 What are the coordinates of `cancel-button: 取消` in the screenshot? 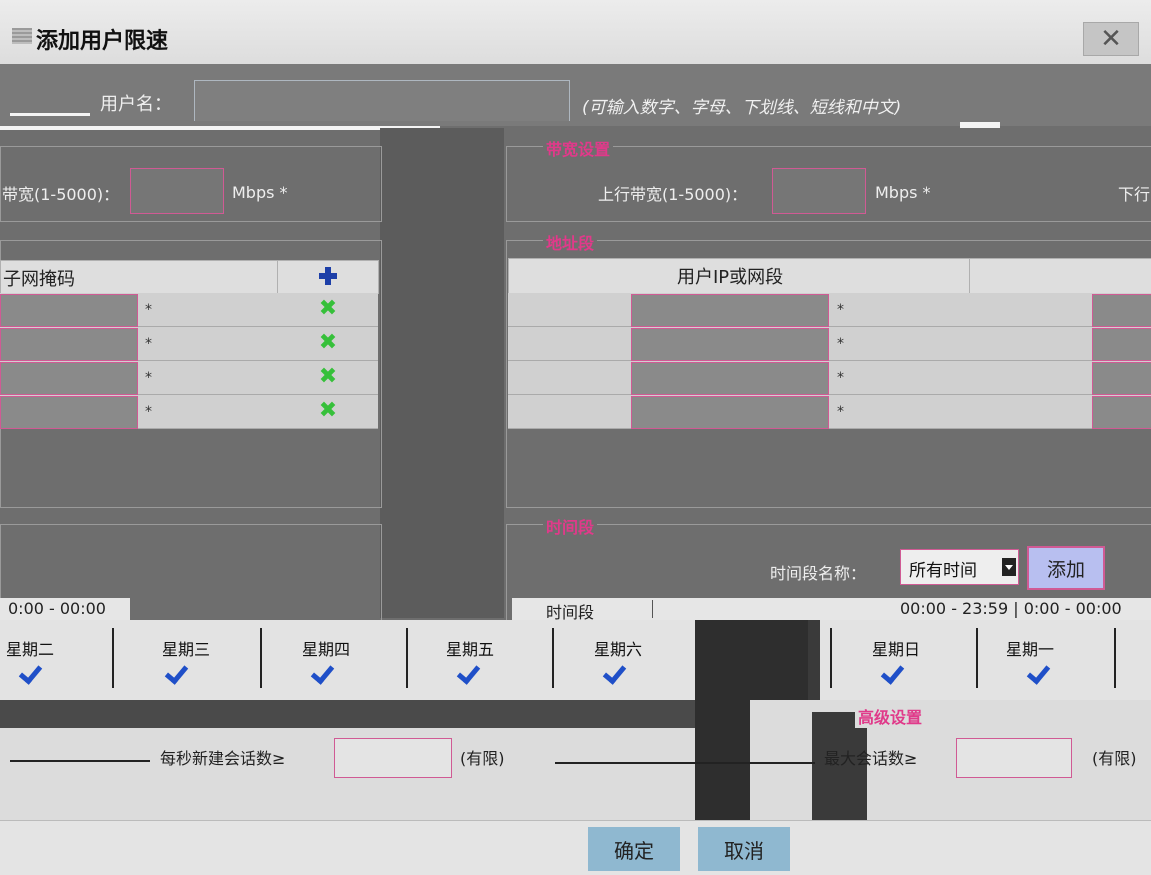 It's located at (744, 849).